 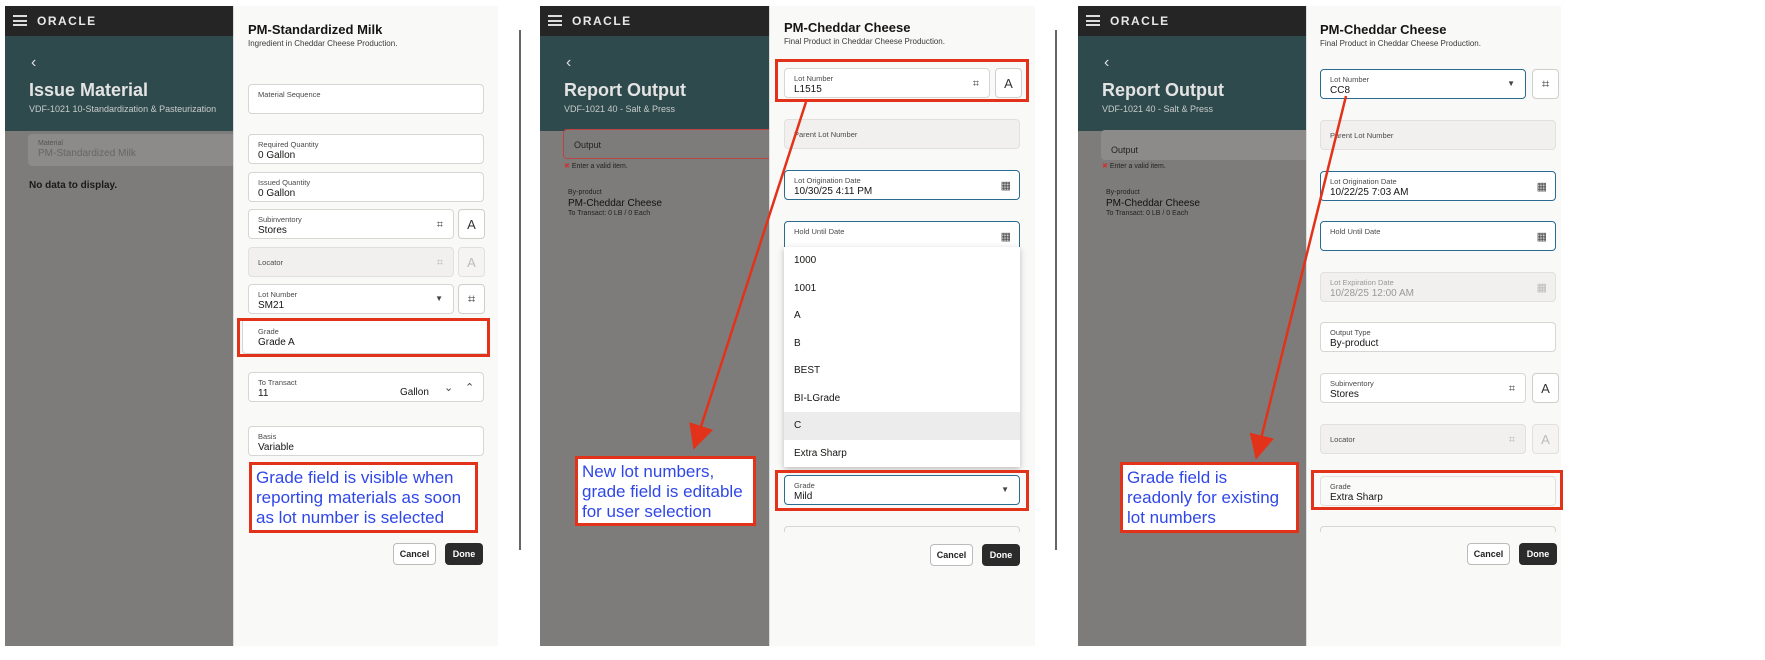 What do you see at coordinates (1298, 277) in the screenshot?
I see `arrow-existing-lot` at bounding box center [1298, 277].